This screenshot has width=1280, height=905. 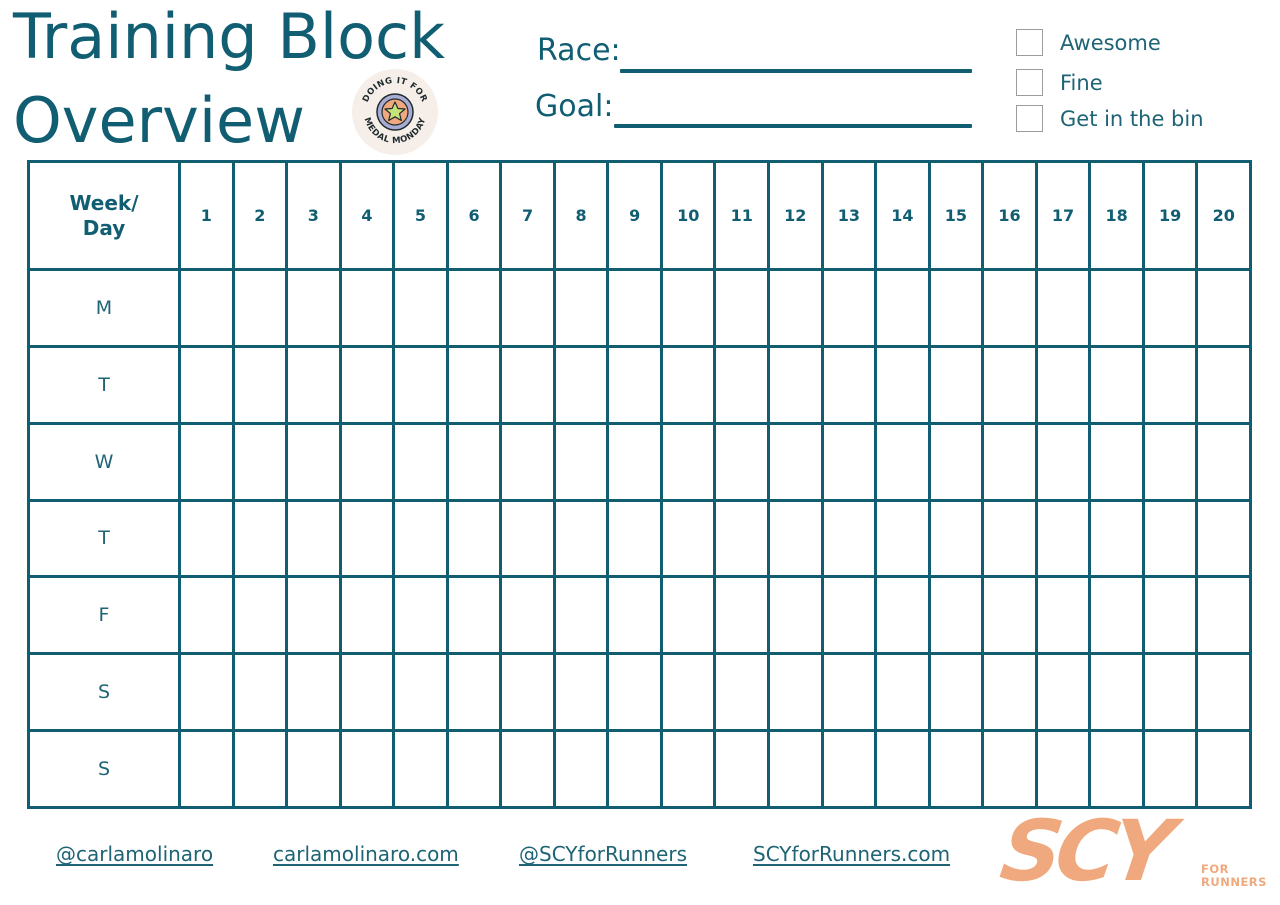 I want to click on rating-awesome: Awesome, so click(x=1088, y=42).